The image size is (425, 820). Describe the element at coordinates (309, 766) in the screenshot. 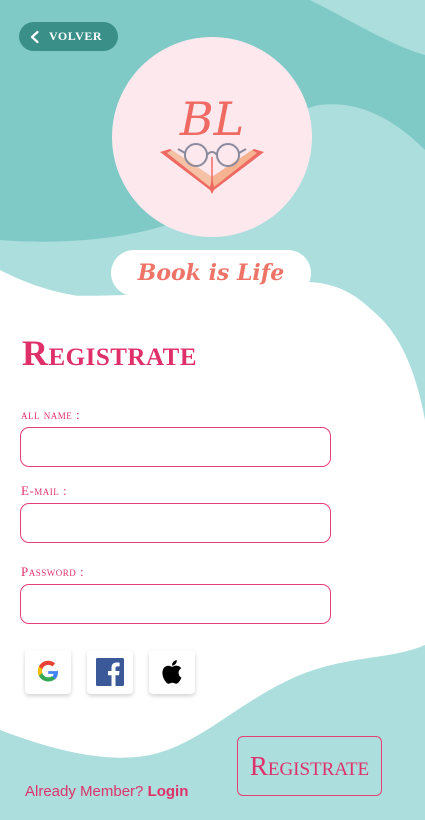

I see `register-button: Registrate` at that location.